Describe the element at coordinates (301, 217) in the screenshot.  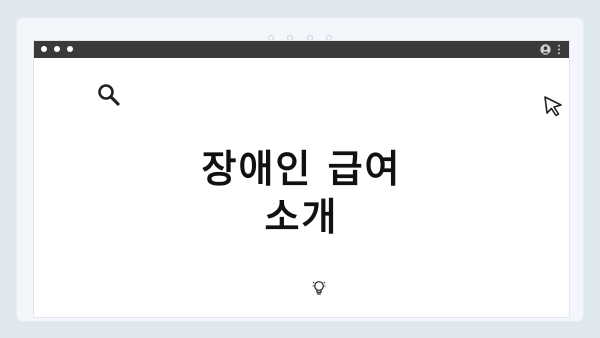
I see `slide-title-line-2: 소개` at that location.